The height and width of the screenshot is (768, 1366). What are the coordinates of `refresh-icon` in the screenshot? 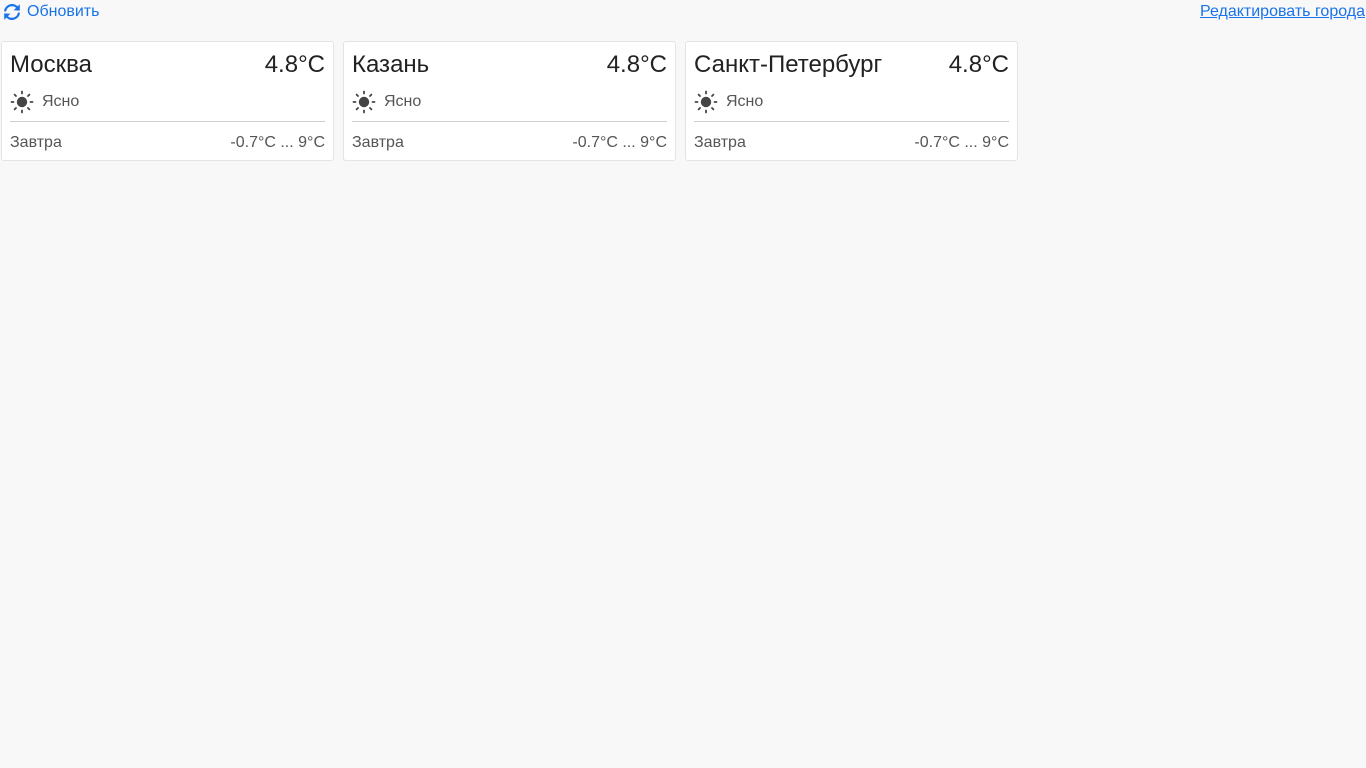 It's located at (12, 12).